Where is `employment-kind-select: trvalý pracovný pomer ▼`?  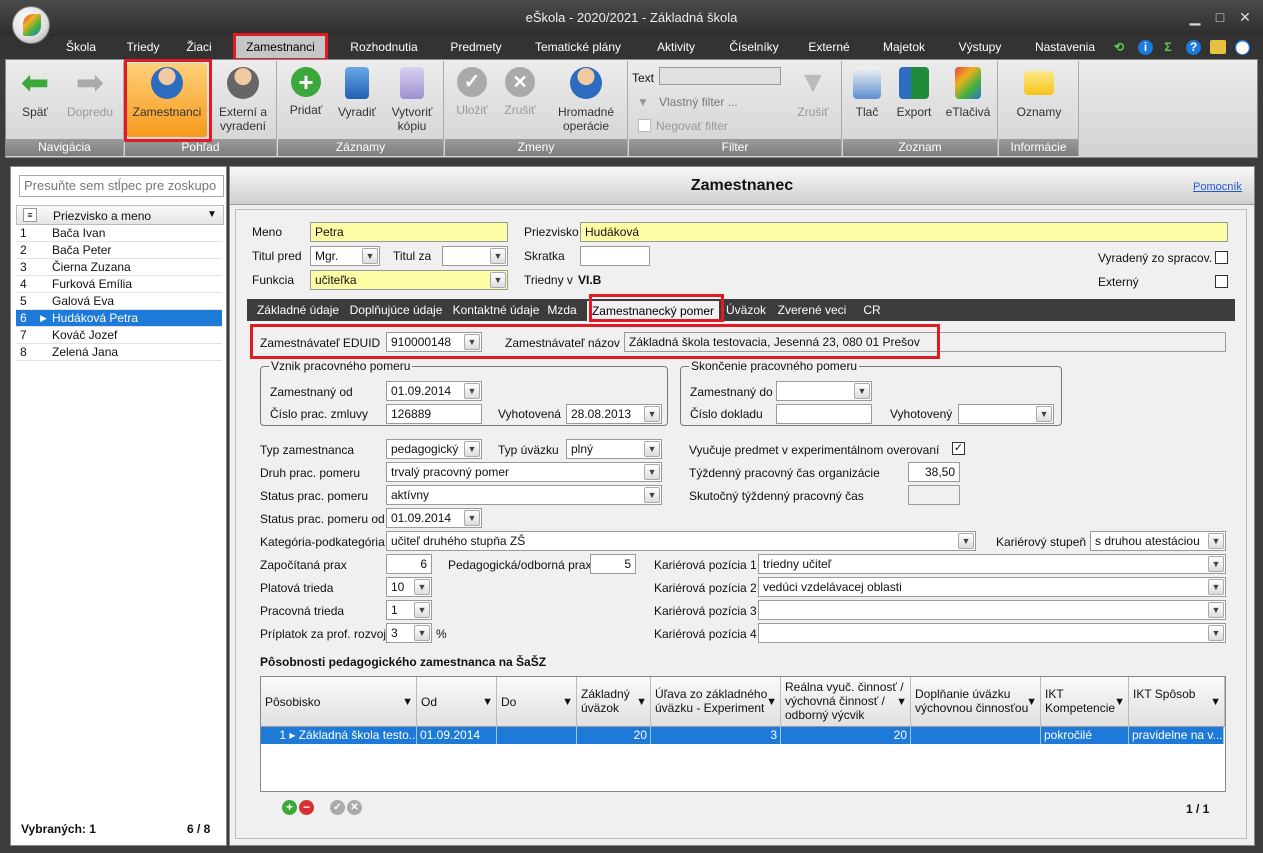 employment-kind-select: trvalý pracovný pomer ▼ is located at coordinates (524, 472).